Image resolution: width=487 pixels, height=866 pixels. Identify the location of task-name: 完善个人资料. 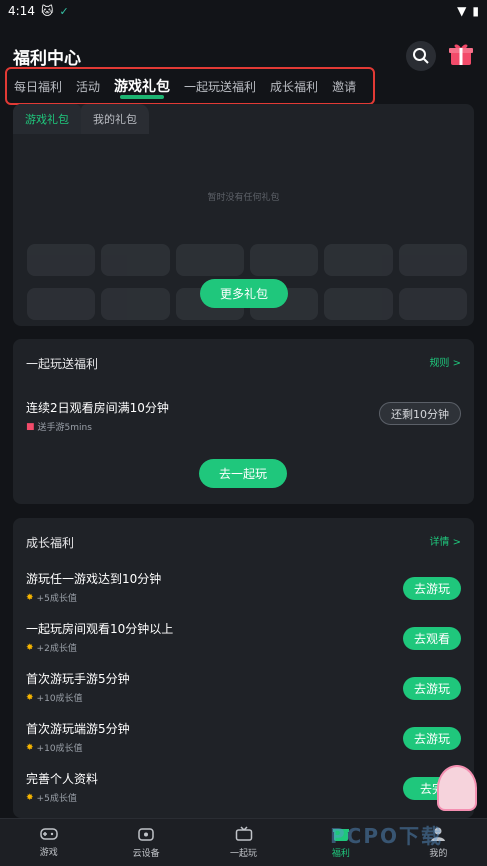
(62, 779).